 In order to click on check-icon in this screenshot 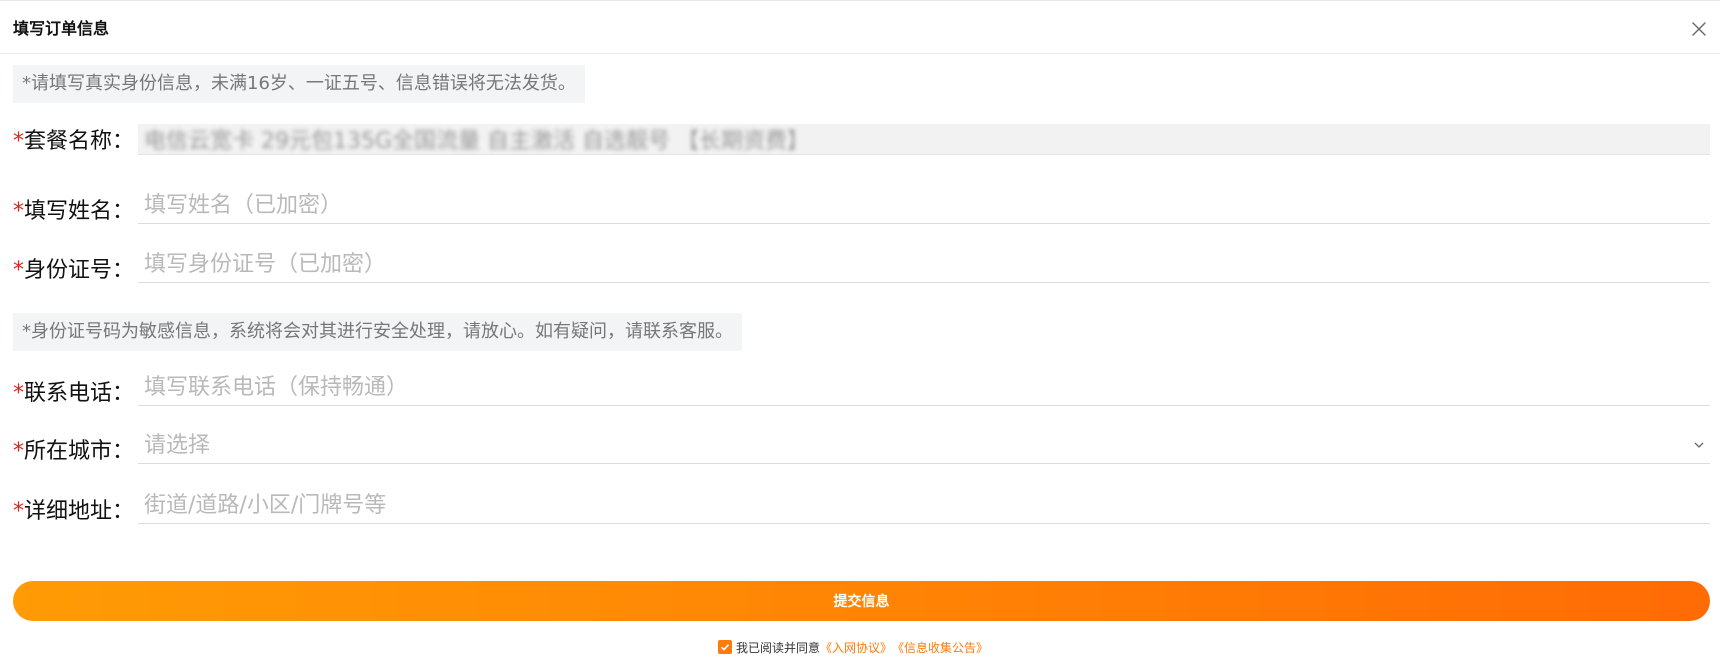, I will do `click(725, 647)`.